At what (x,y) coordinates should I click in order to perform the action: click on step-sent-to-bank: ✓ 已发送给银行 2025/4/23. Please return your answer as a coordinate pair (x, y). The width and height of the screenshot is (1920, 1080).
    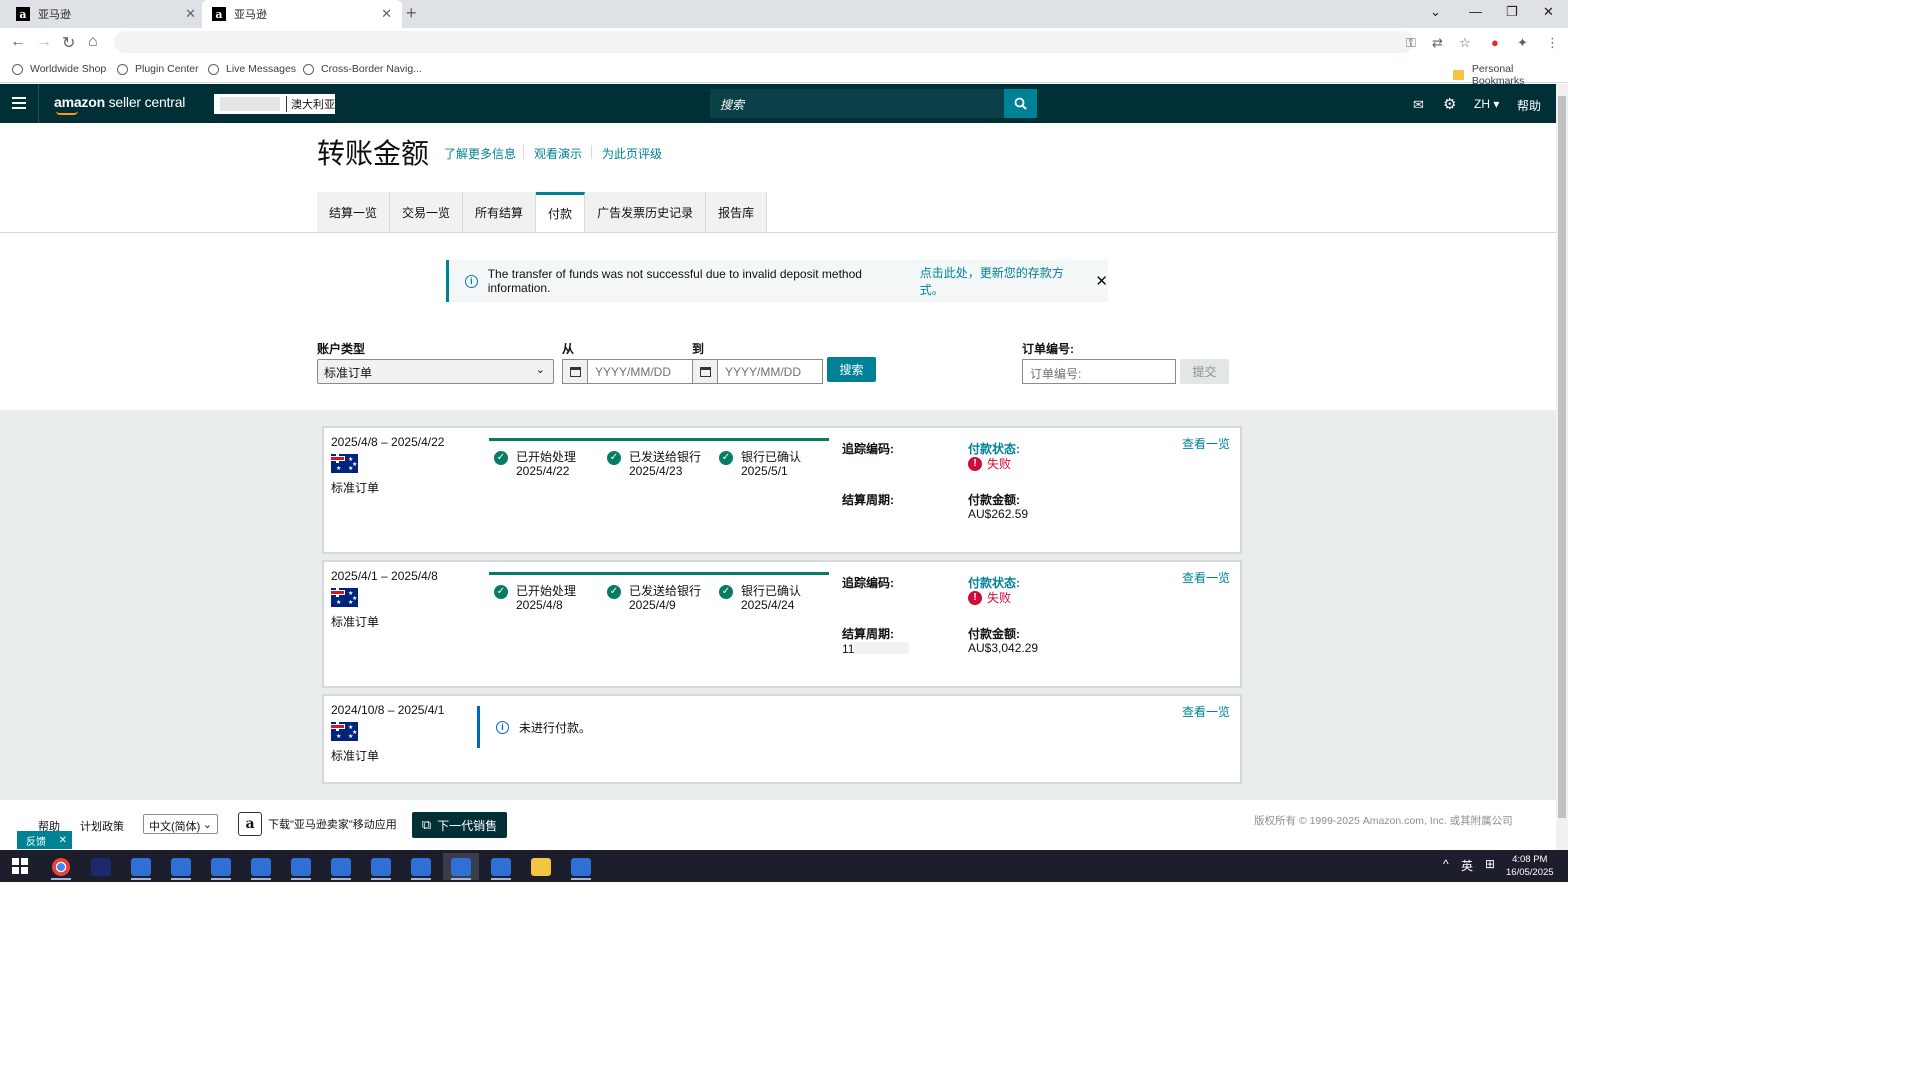
    Looking at the image, I should click on (654, 464).